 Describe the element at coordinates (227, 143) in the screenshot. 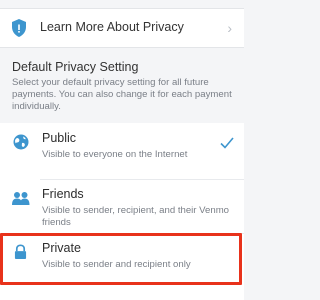

I see `checkmark-icon` at that location.